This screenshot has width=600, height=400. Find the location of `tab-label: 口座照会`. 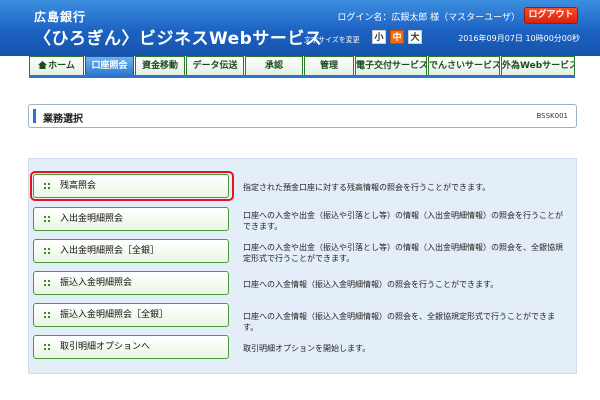

tab-label: 口座照会 is located at coordinates (109, 66).